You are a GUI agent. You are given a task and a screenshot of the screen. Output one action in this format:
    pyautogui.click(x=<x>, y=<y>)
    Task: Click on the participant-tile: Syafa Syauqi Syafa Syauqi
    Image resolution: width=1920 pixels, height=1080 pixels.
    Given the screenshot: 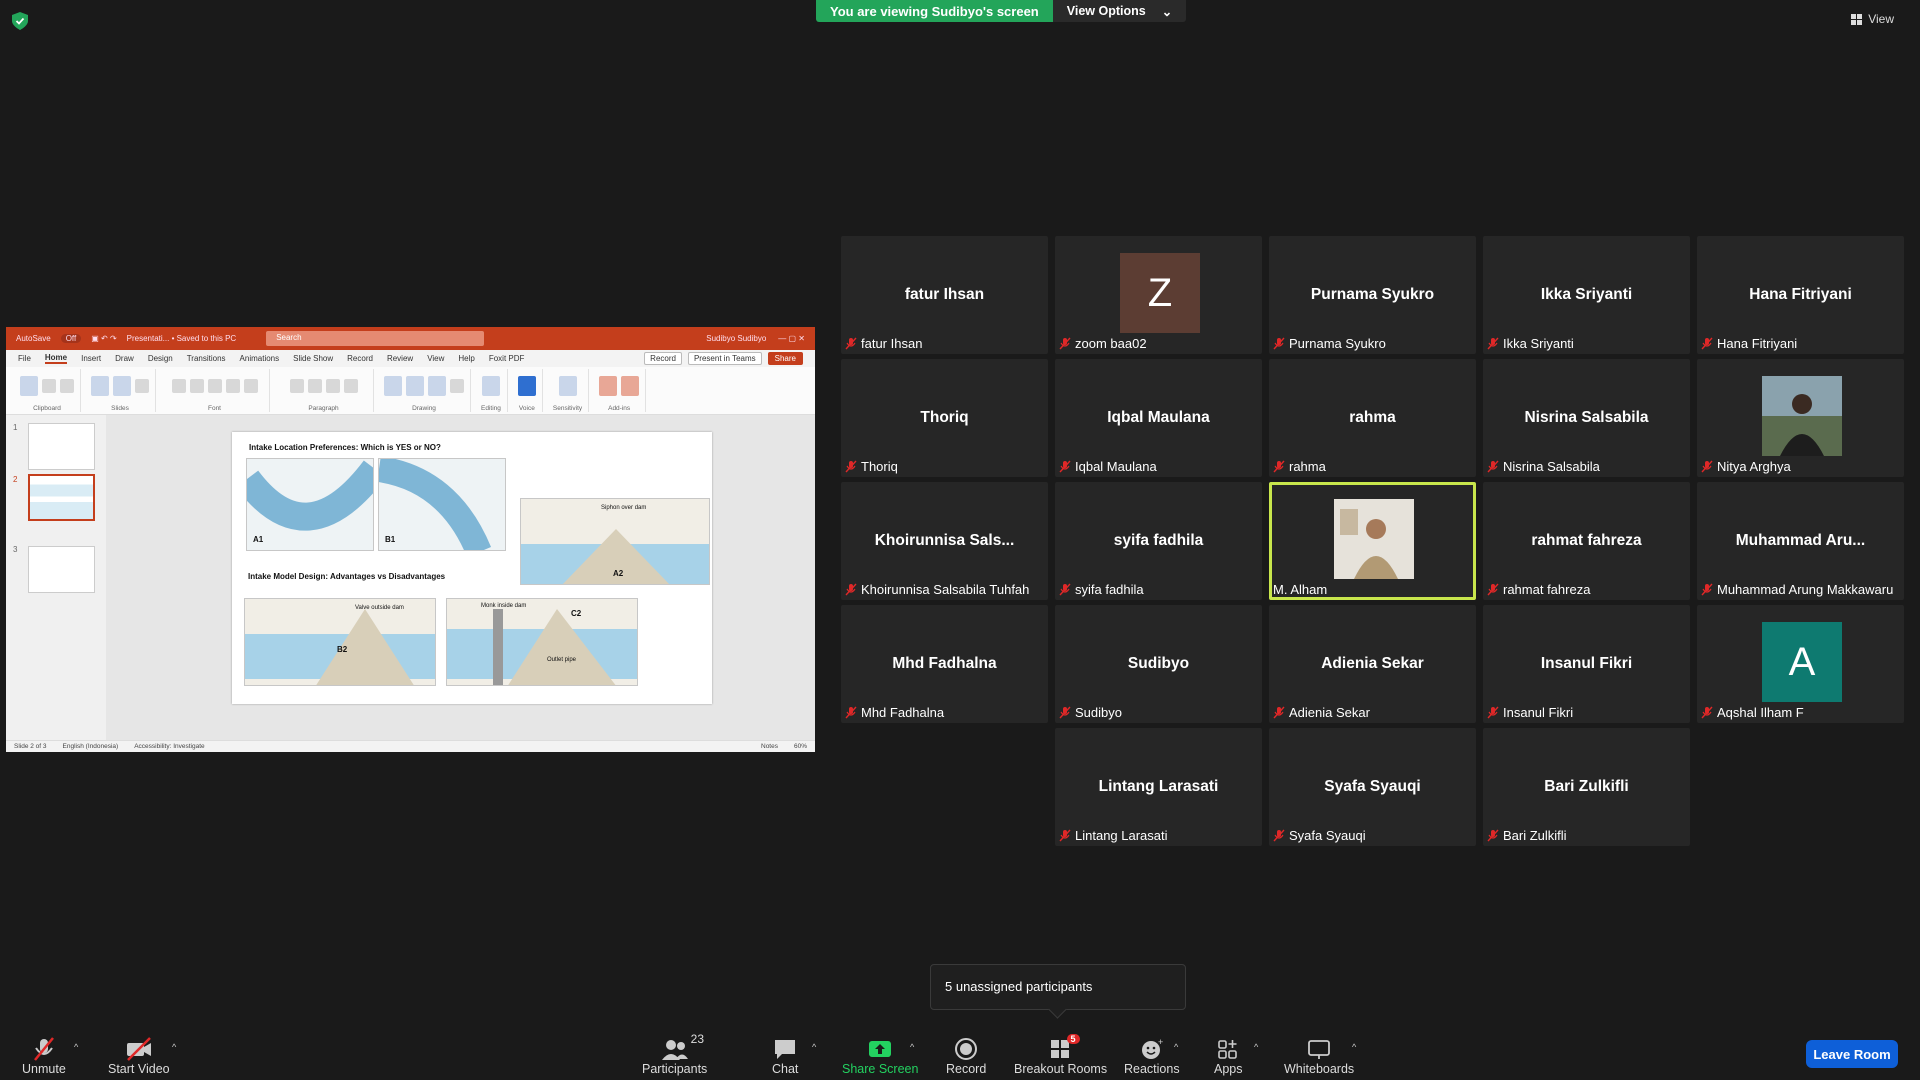 What is the action you would take?
    pyautogui.click(x=1372, y=787)
    